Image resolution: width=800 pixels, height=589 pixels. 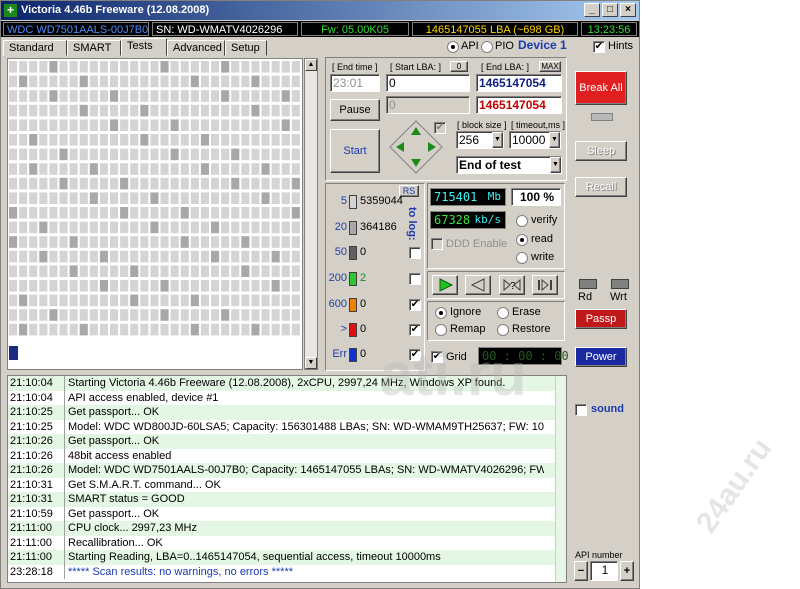 I want to click on random-button: ?, so click(x=512, y=285).